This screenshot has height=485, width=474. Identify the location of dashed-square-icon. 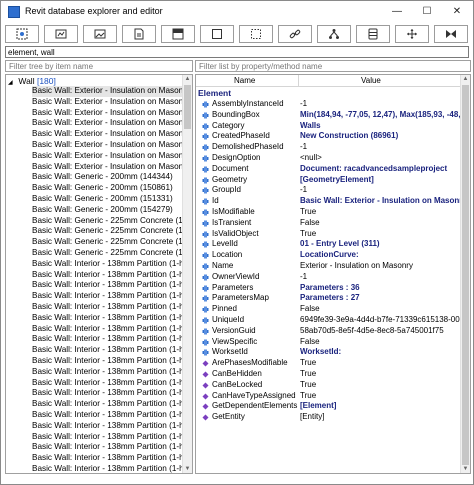
(256, 34).